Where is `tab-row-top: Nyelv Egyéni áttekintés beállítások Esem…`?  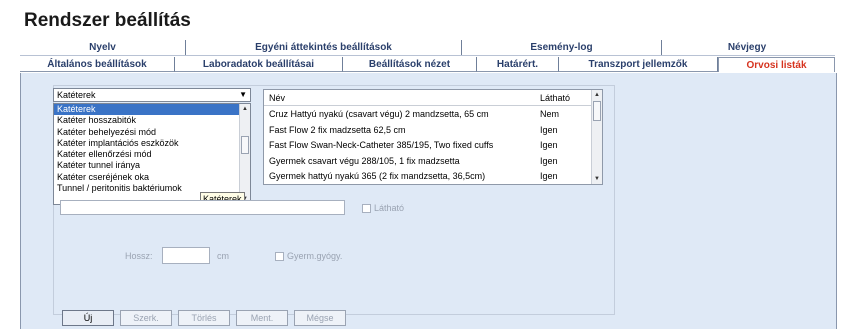
tab-row-top: Nyelv Egyéni áttekintés beállítások Esem… is located at coordinates (426, 47).